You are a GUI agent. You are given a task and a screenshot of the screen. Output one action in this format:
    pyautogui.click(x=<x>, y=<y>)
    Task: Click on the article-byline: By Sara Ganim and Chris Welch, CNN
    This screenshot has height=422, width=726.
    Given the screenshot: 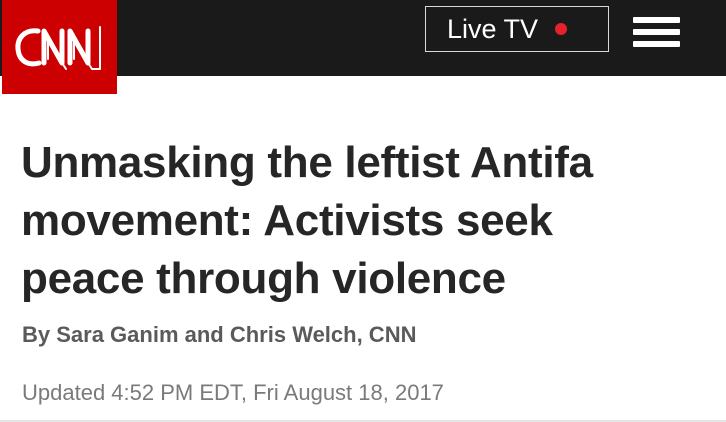 What is the action you would take?
    pyautogui.click(x=219, y=334)
    